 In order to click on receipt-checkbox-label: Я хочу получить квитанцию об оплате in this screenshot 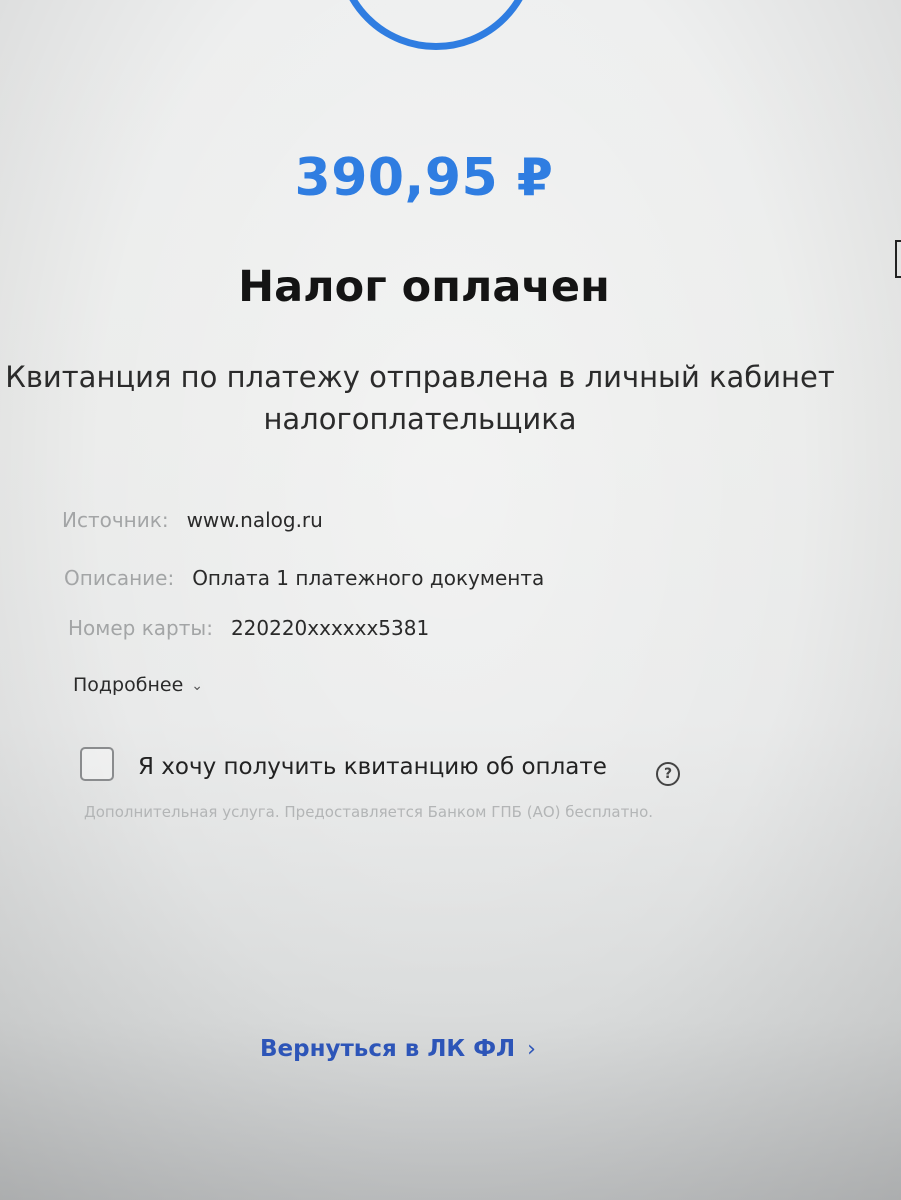, I will do `click(372, 767)`.